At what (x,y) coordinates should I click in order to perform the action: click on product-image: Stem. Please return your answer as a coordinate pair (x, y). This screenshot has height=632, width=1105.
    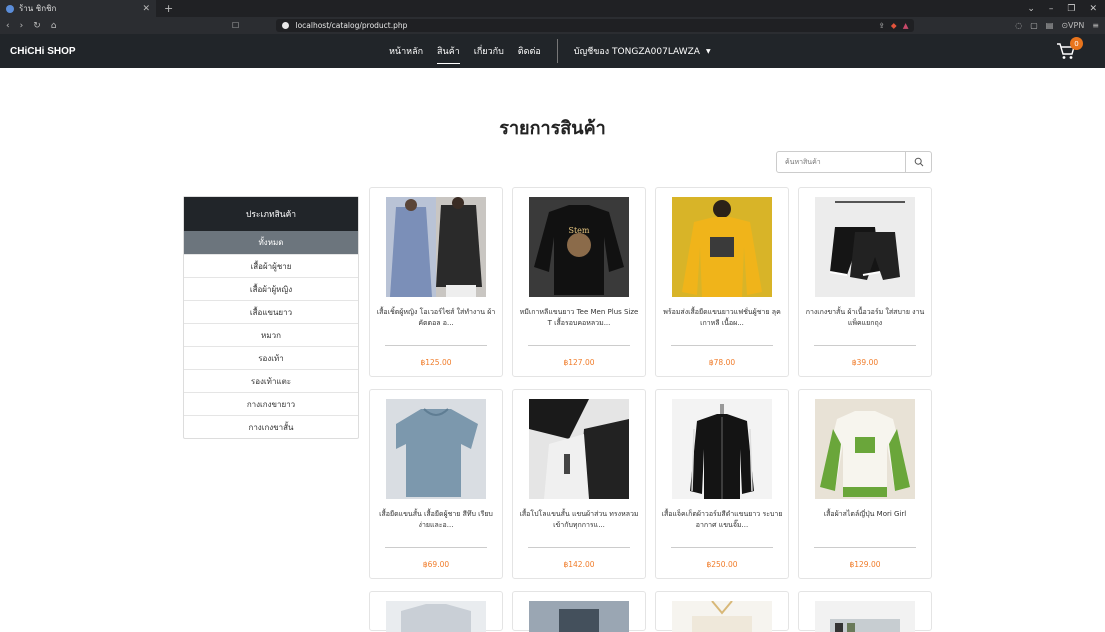
    Looking at the image, I should click on (579, 247).